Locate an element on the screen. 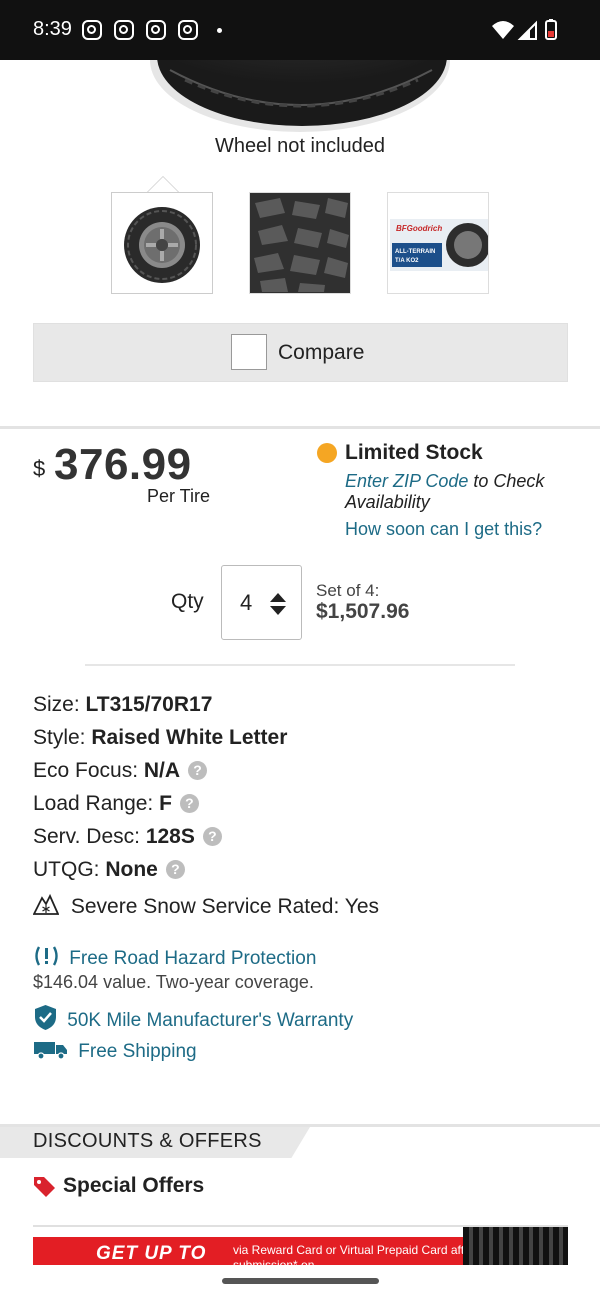 The image size is (600, 1300). promo-tire-image is located at coordinates (515, 1246).